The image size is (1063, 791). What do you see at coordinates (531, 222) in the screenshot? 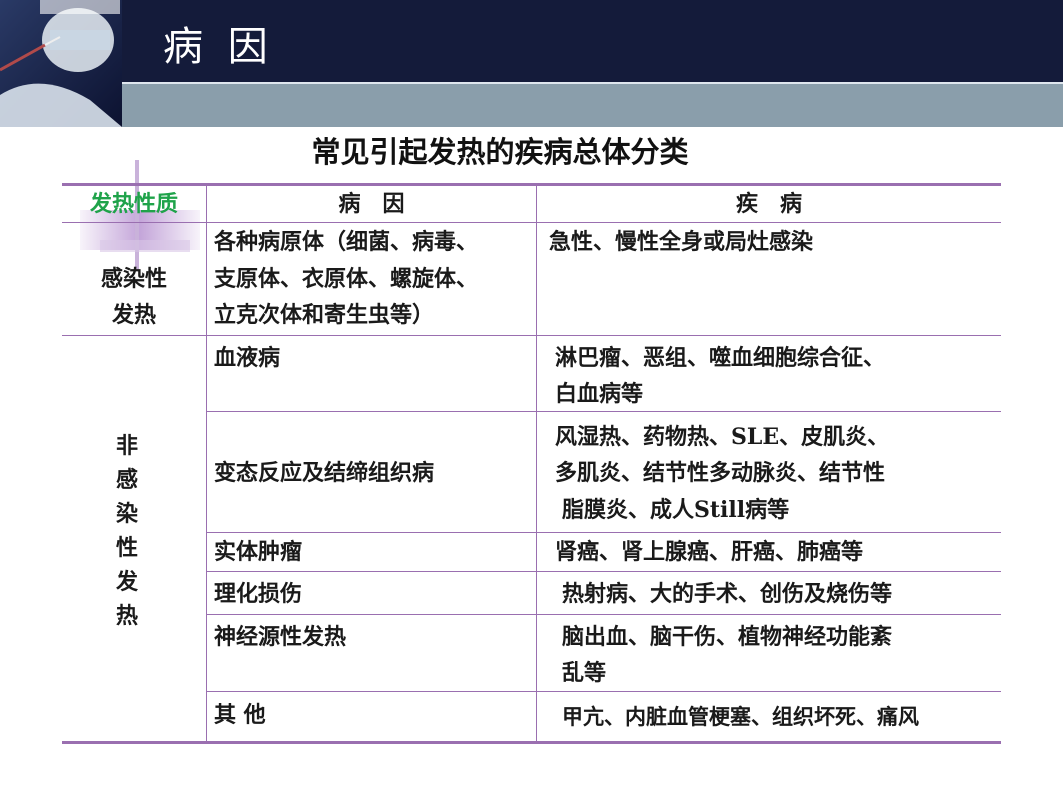
I see `header-bottom-rule` at bounding box center [531, 222].